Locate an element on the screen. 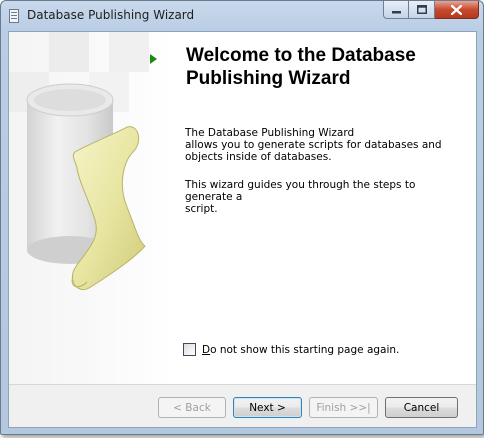  dont-show-again-label: Do not show this starting page again. is located at coordinates (300, 350).